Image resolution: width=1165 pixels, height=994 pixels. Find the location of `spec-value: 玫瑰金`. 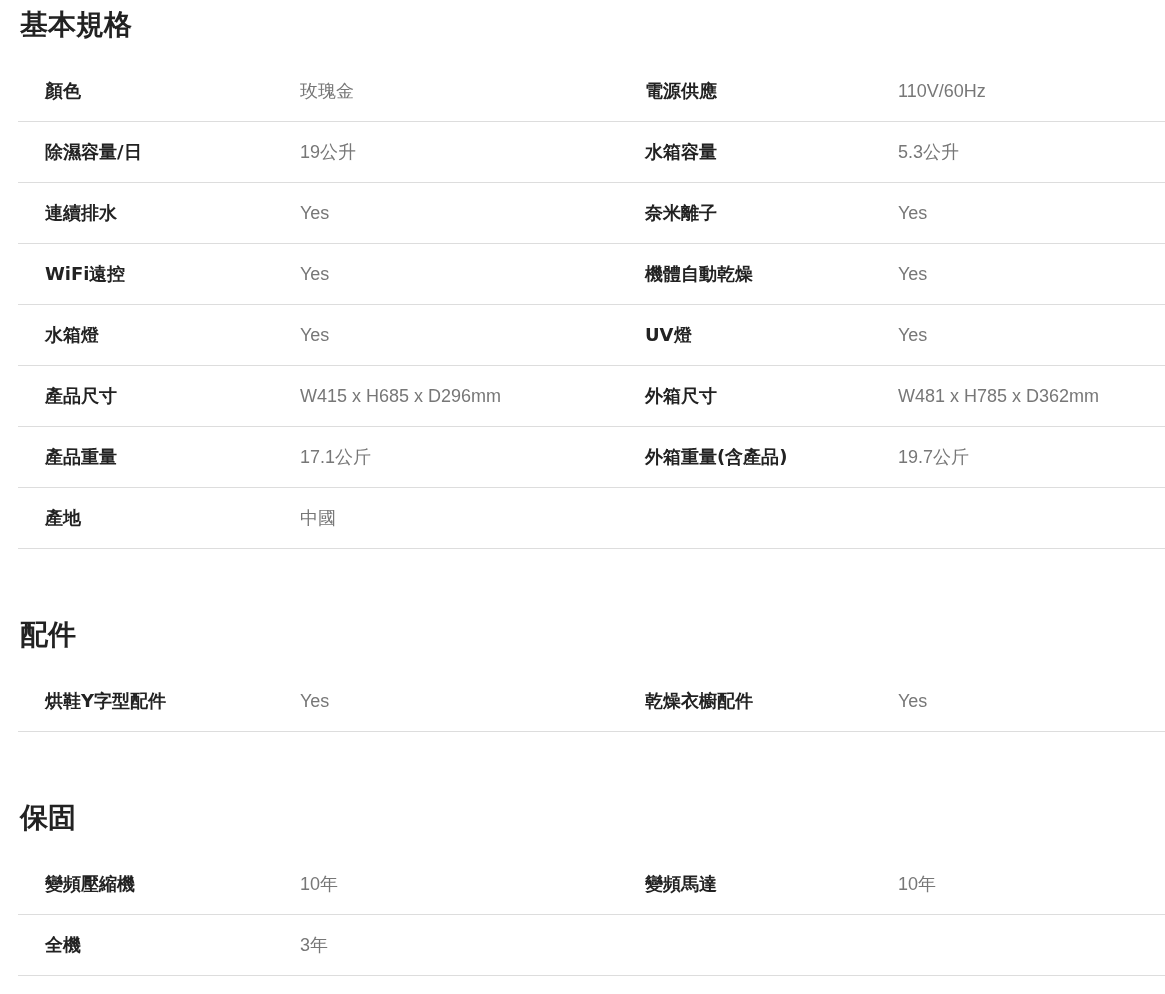

spec-value: 玫瑰金 is located at coordinates (327, 91).